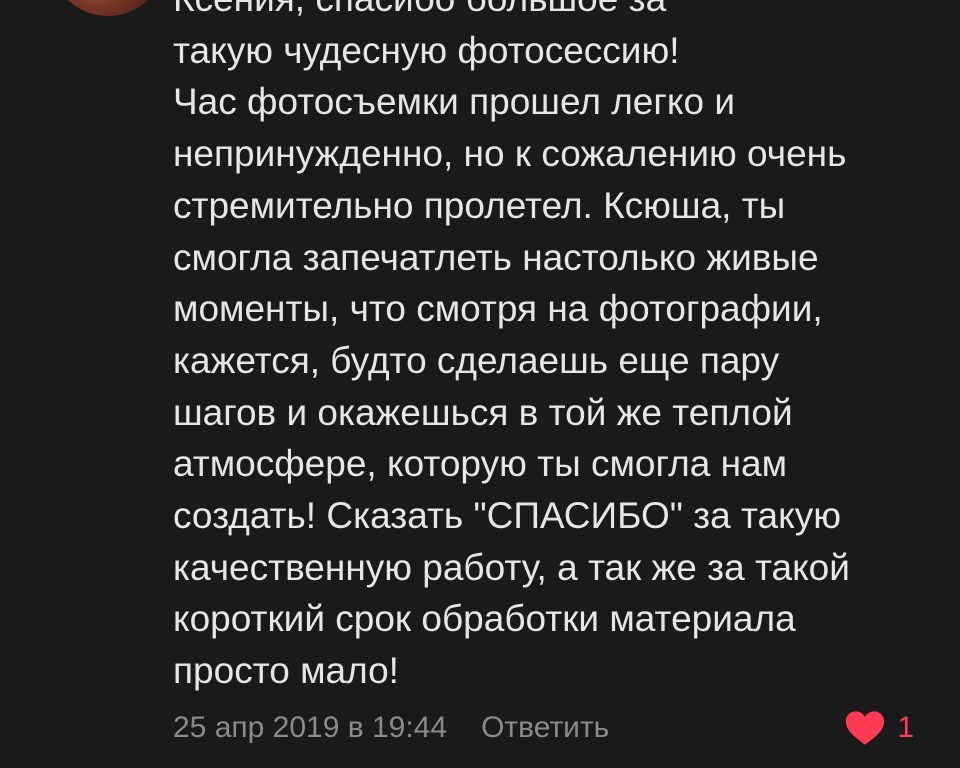  What do you see at coordinates (545, 728) in the screenshot?
I see `reply-button: Ответить` at bounding box center [545, 728].